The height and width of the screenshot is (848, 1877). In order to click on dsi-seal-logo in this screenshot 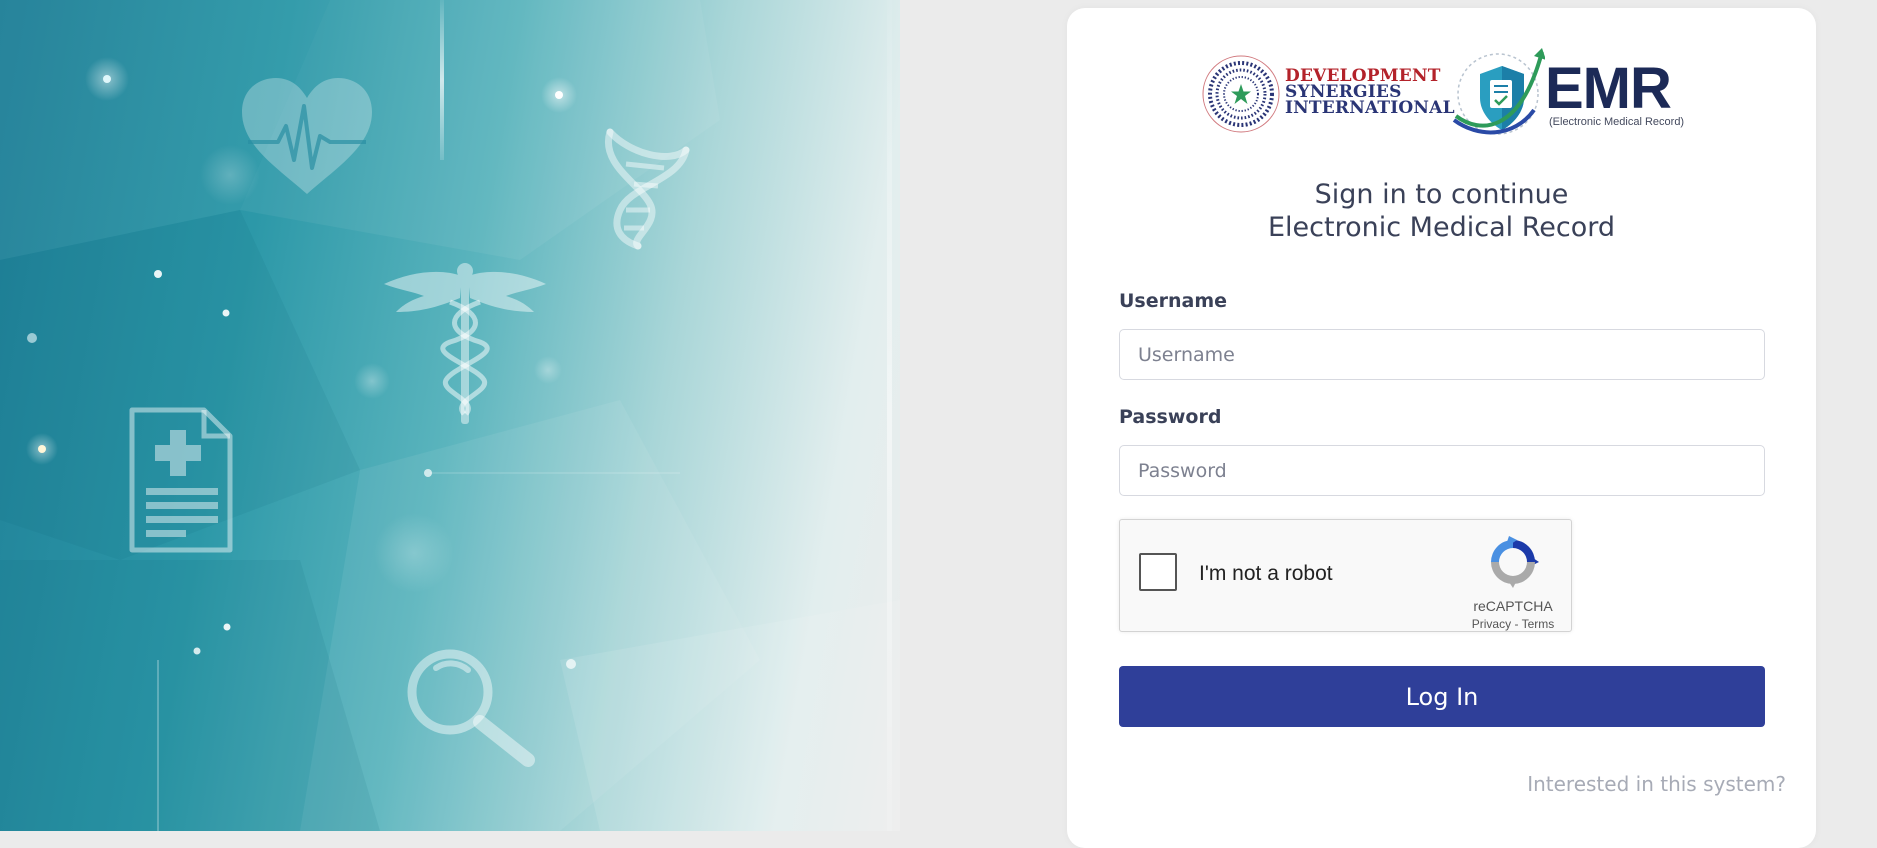, I will do `click(1241, 94)`.